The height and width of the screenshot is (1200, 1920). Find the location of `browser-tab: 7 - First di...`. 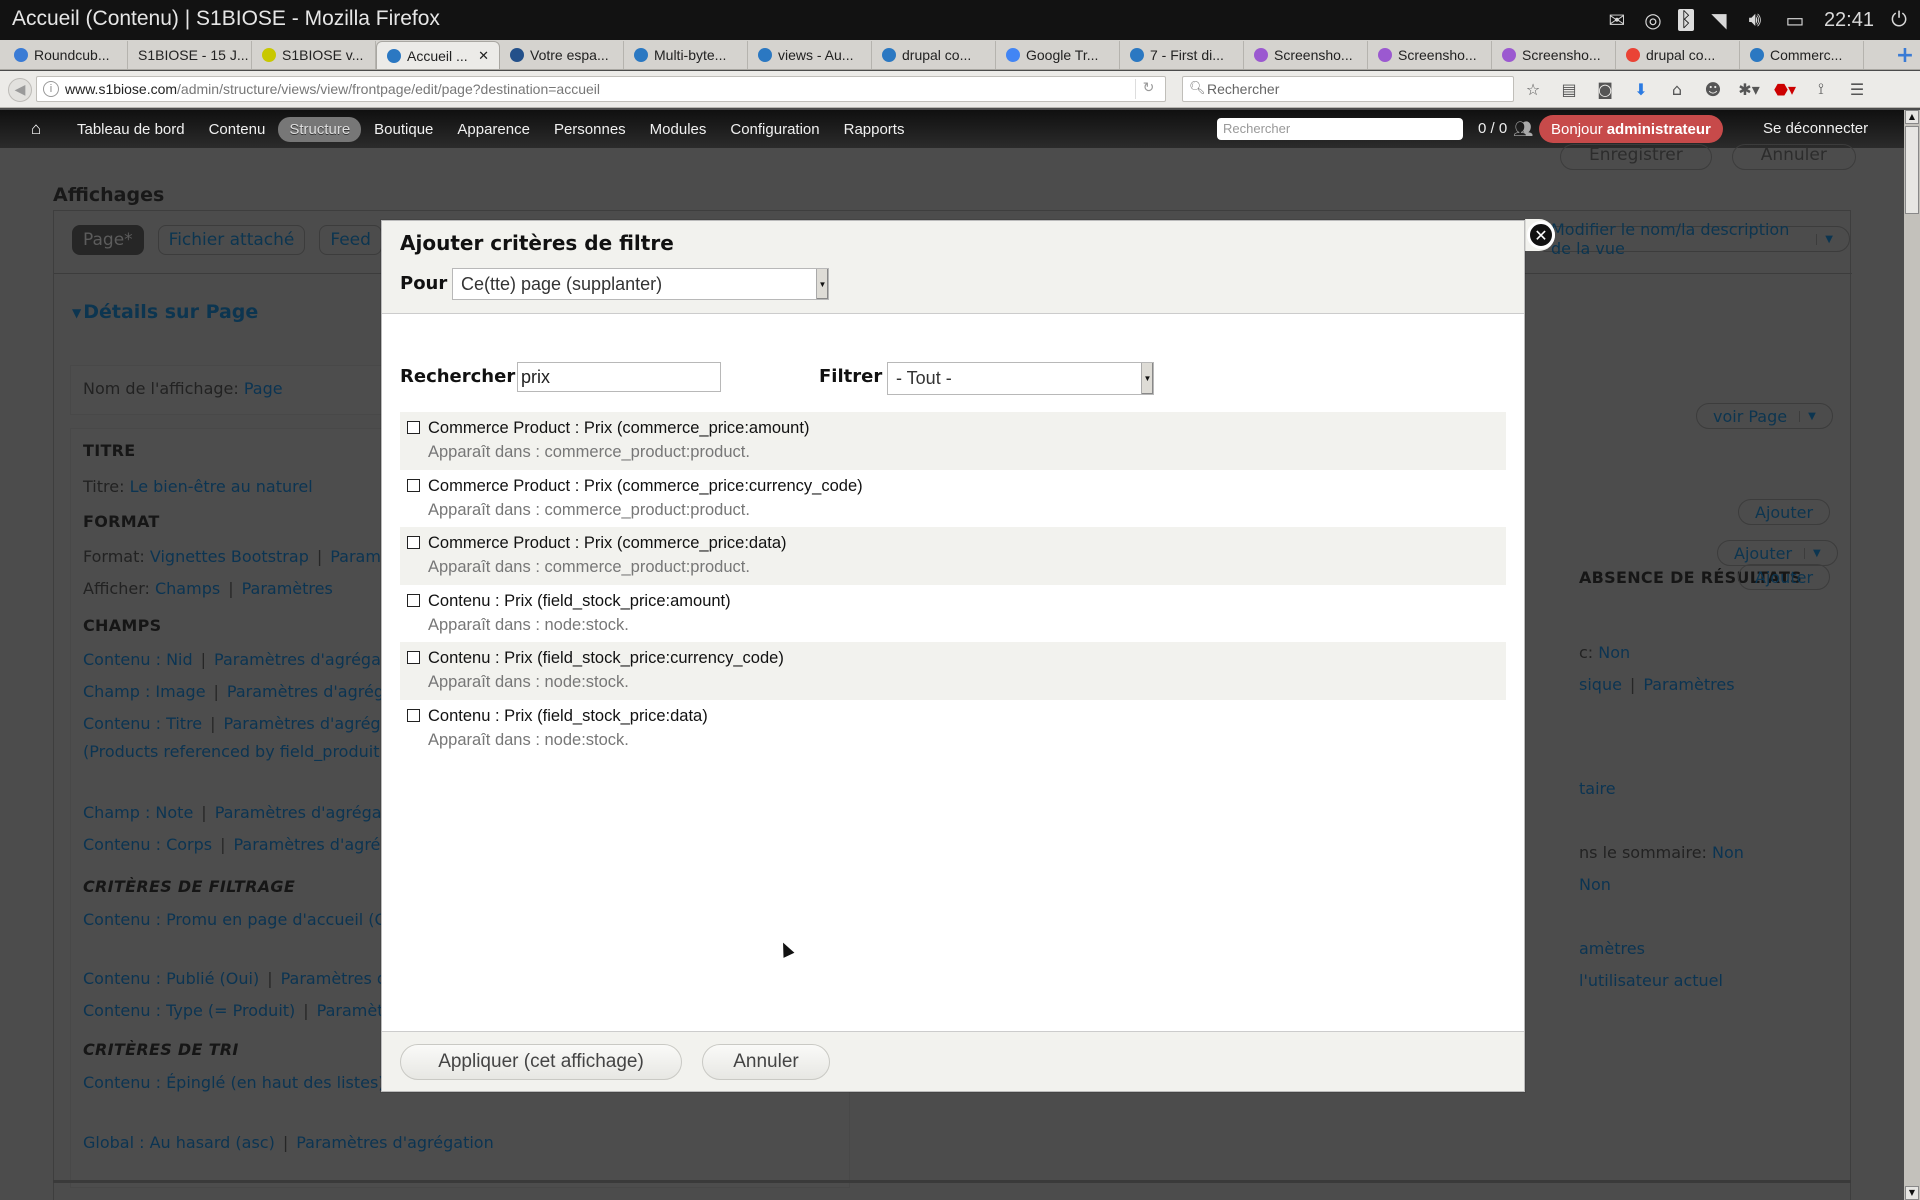

browser-tab: 7 - First di... is located at coordinates (1182, 55).